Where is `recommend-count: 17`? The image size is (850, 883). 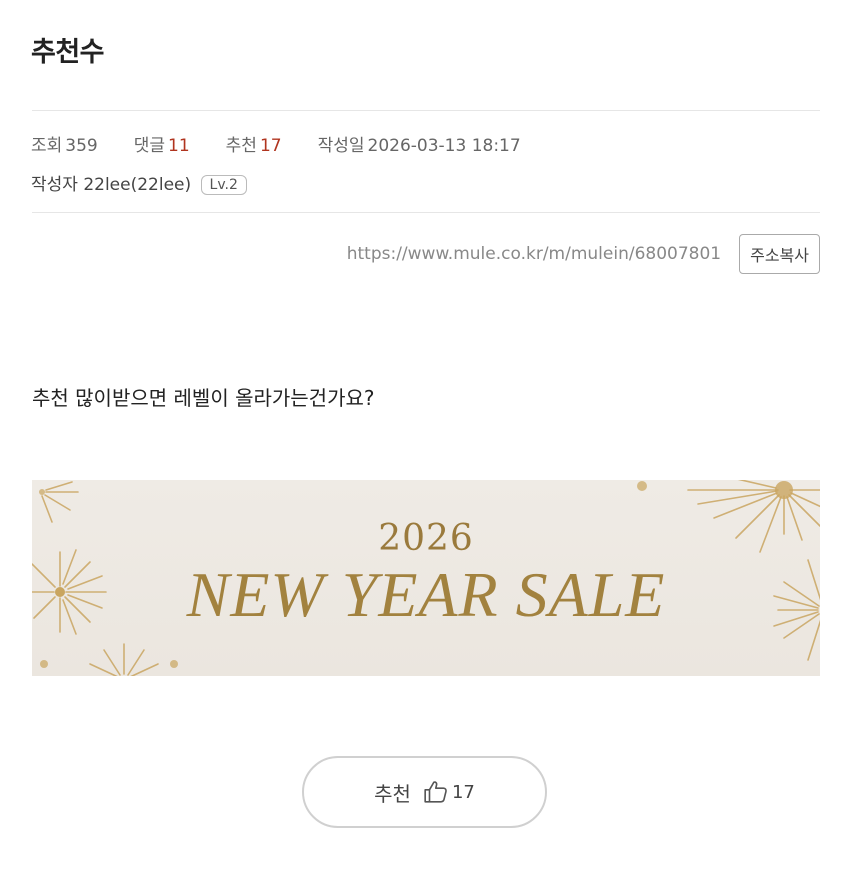 recommend-count: 17 is located at coordinates (463, 792).